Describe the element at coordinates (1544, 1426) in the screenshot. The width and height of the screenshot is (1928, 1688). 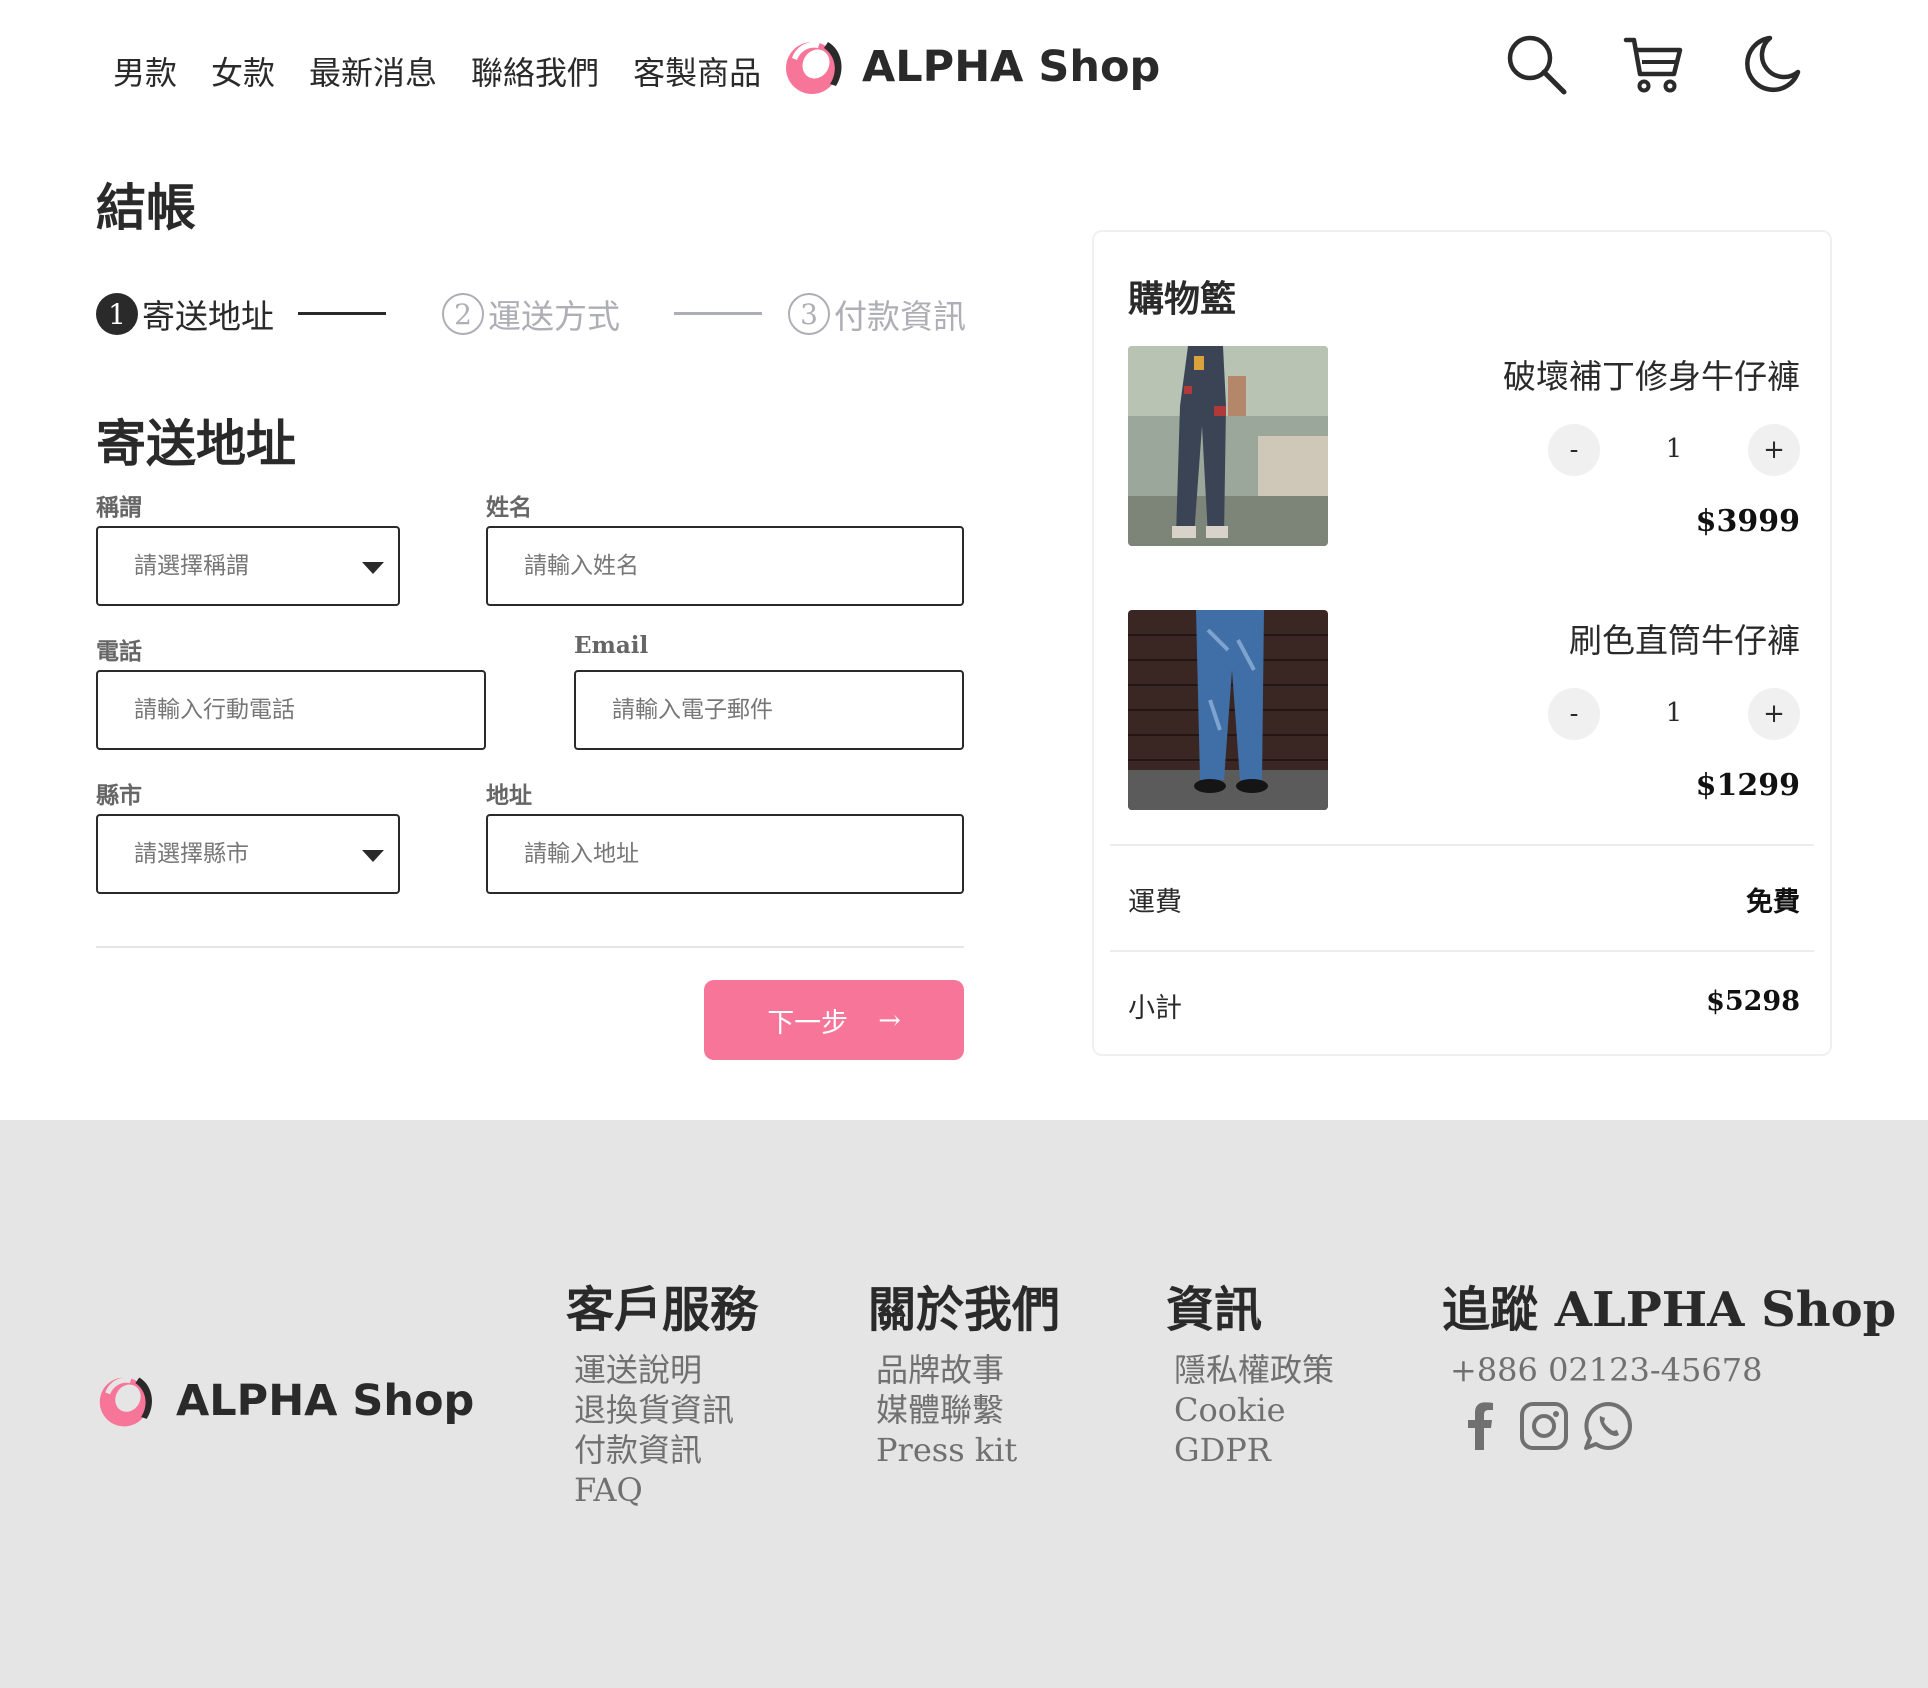
I see `instagram-icon` at that location.